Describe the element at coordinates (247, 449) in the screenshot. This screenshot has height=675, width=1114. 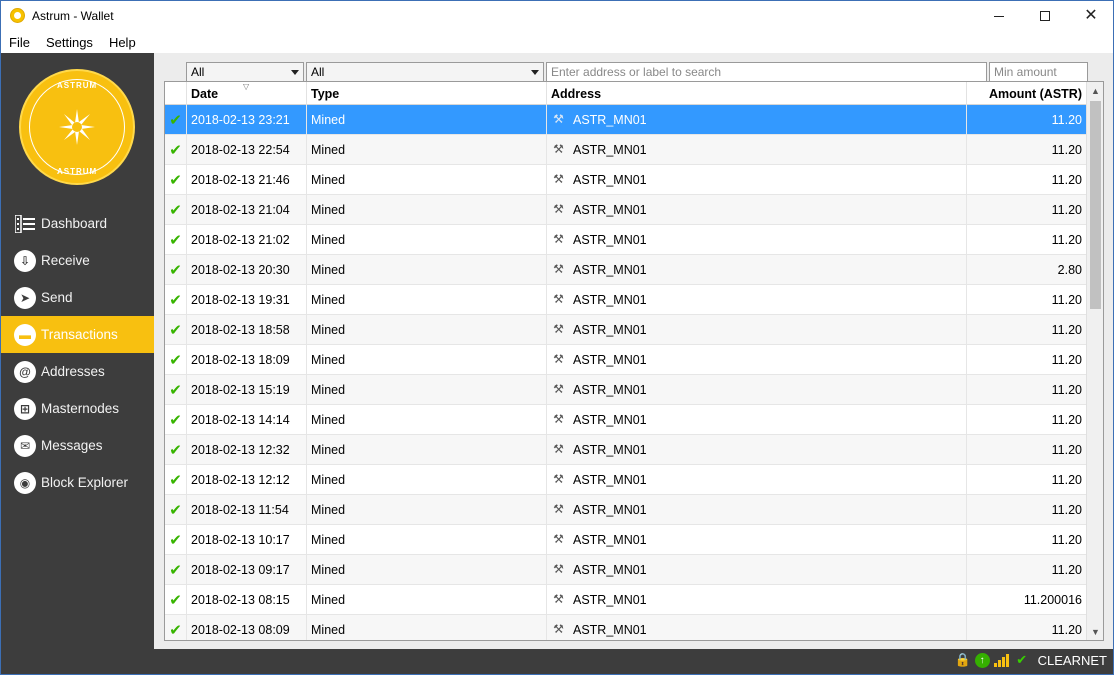
I see `date-cell: 2018-02-13 12:32` at that location.